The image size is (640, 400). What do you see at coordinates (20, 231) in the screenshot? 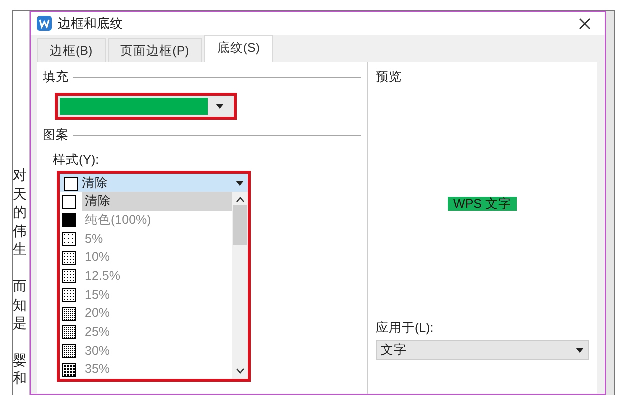
I see `document-text: 伟` at bounding box center [20, 231].